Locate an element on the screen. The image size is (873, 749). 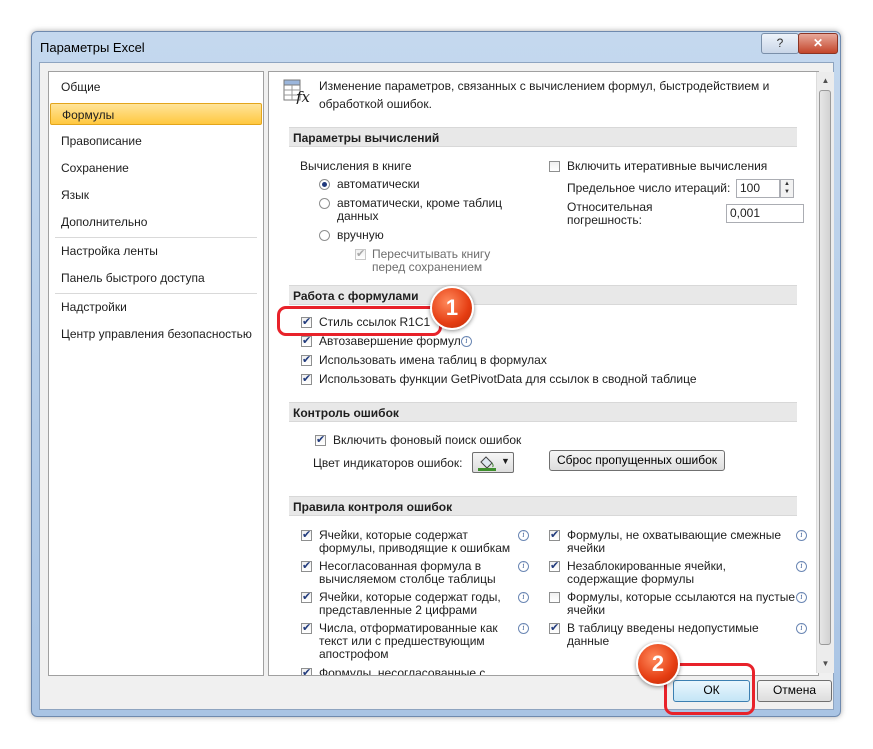
section-error-checking: Контроль ошибок is located at coordinates (543, 412).